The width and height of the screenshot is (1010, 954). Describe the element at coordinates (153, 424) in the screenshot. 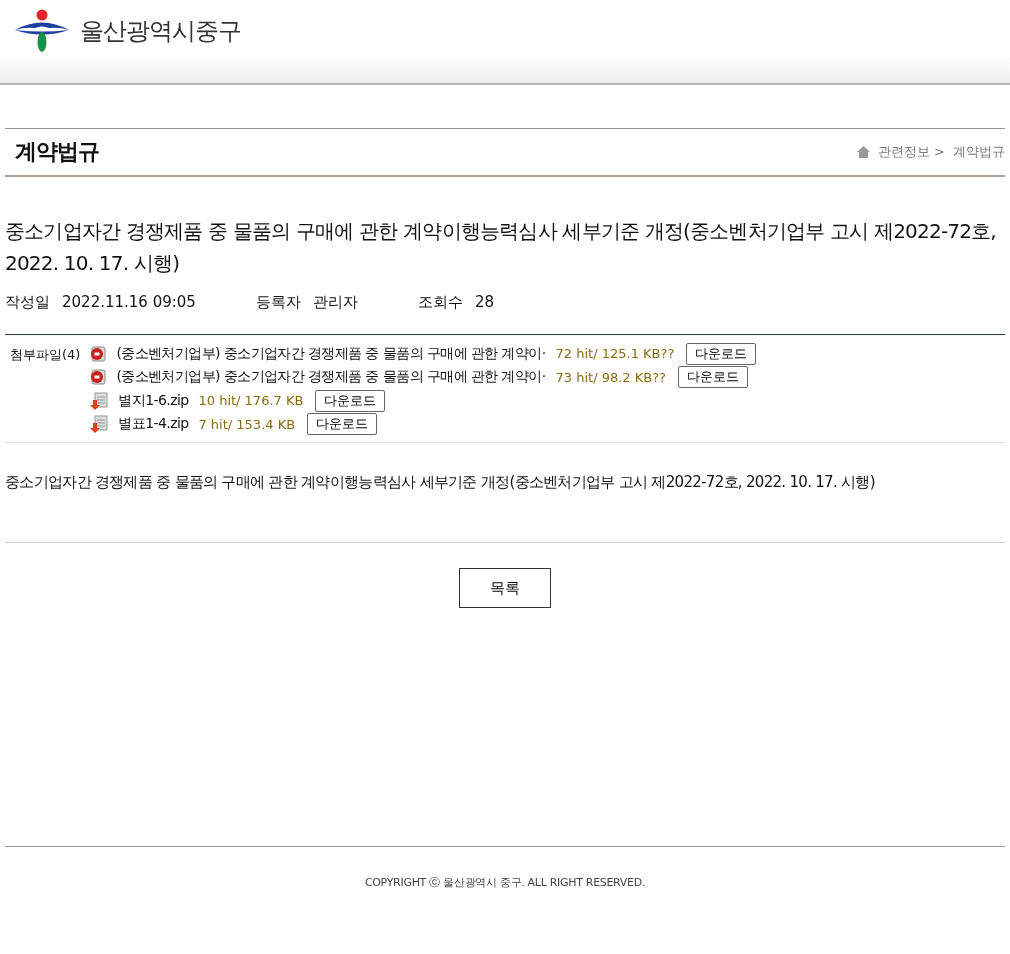

I see `file-link: 별표1-4.zip` at that location.